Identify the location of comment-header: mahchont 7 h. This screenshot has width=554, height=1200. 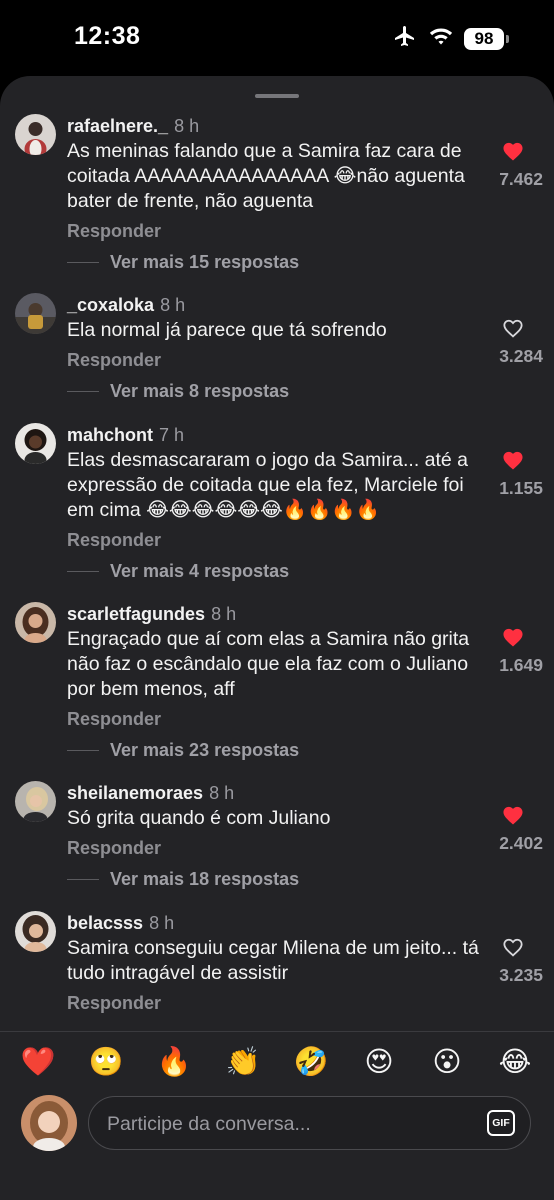
(125, 435).